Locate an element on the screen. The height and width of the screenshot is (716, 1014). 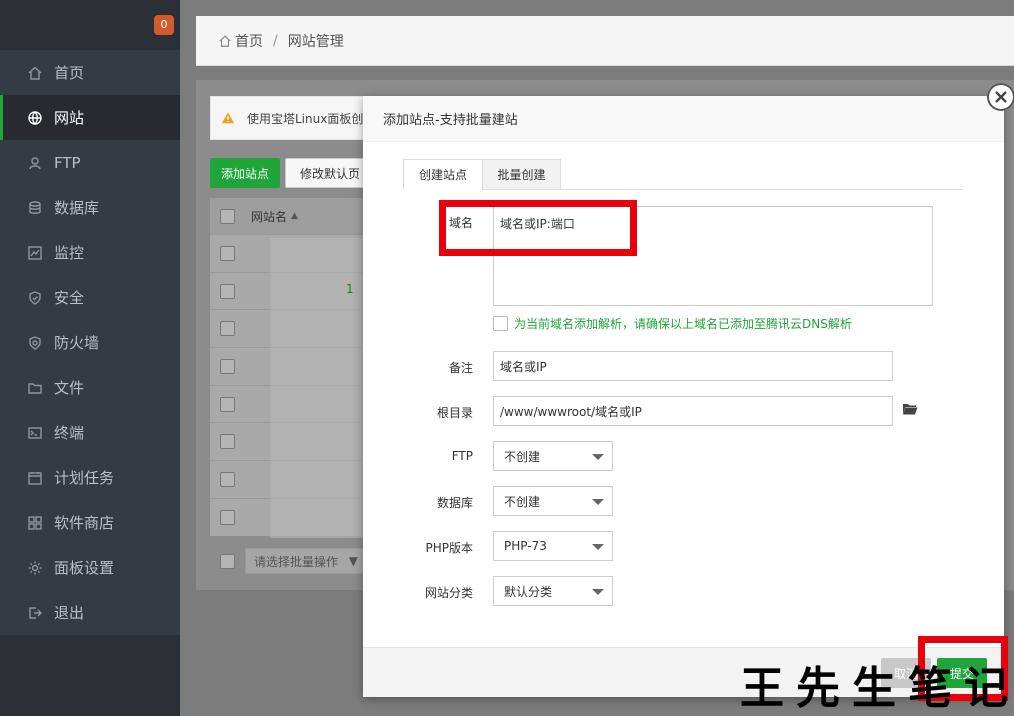
firewall-icon is located at coordinates (35, 343).